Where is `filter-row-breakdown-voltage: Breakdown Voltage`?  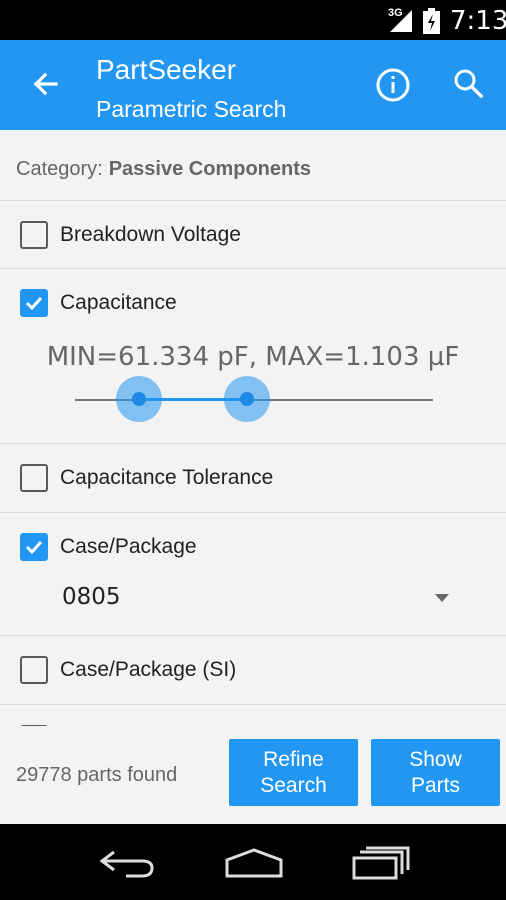 filter-row-breakdown-voltage: Breakdown Voltage is located at coordinates (253, 235).